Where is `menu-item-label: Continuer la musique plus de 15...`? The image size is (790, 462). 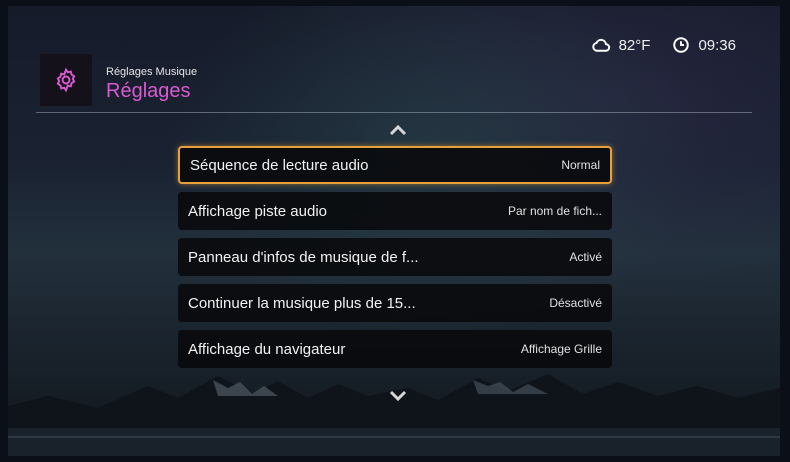
menu-item-label: Continuer la musique plus de 15... is located at coordinates (302, 303).